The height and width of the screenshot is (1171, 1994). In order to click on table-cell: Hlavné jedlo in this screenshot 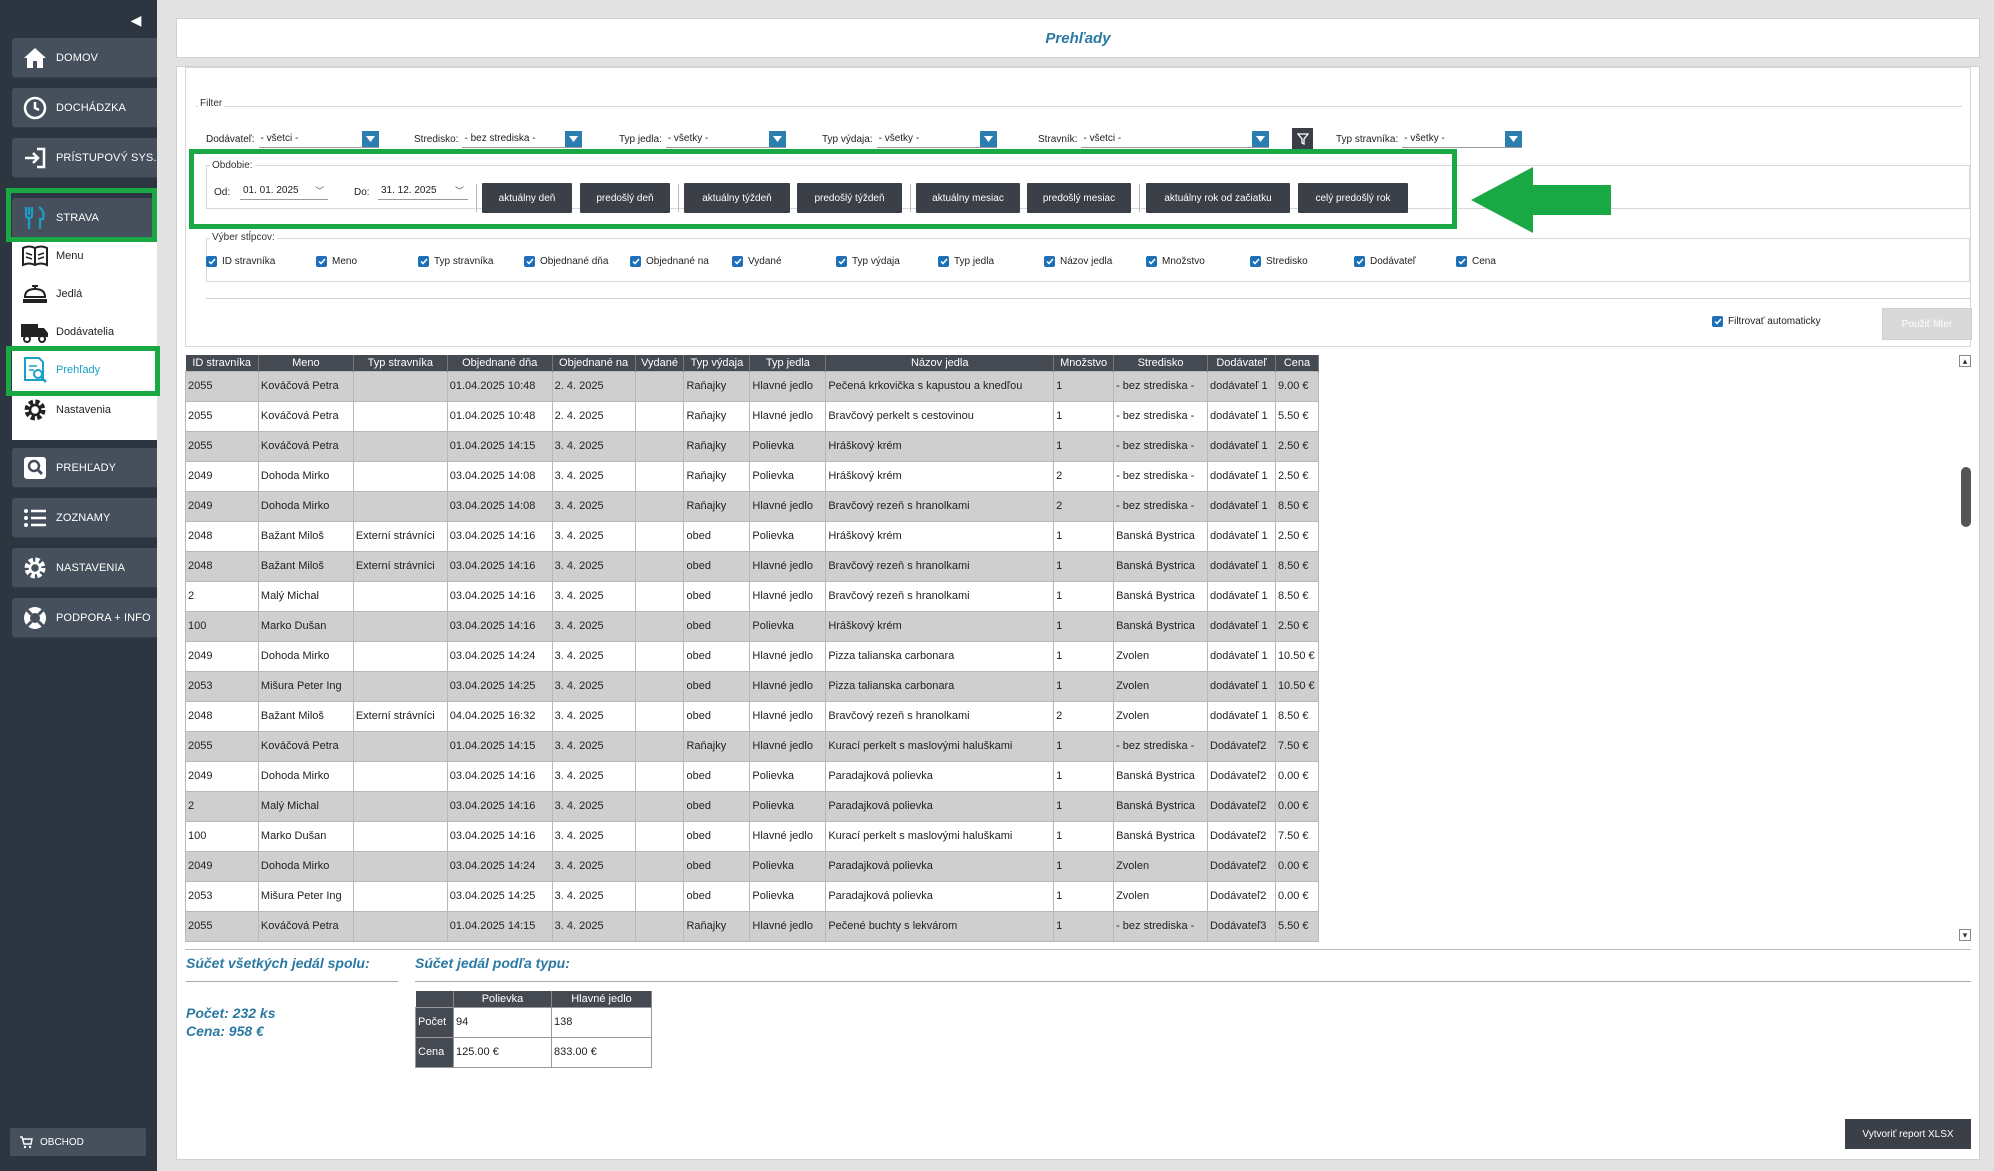, I will do `click(788, 686)`.